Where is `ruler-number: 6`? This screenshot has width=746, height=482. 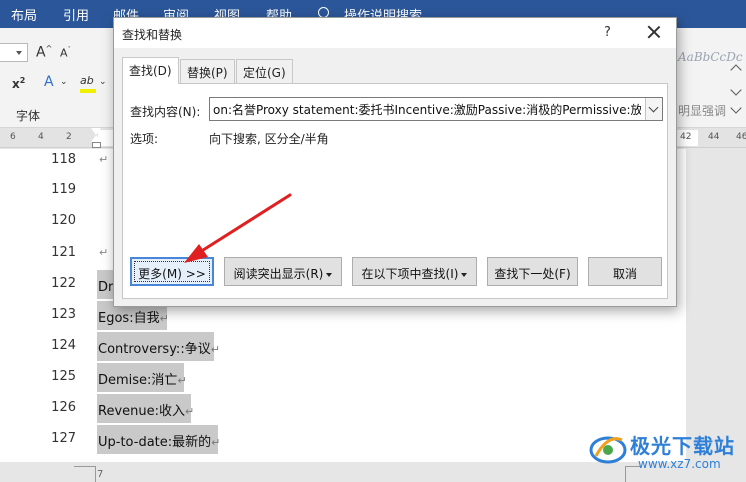 ruler-number: 6 is located at coordinates (13, 137).